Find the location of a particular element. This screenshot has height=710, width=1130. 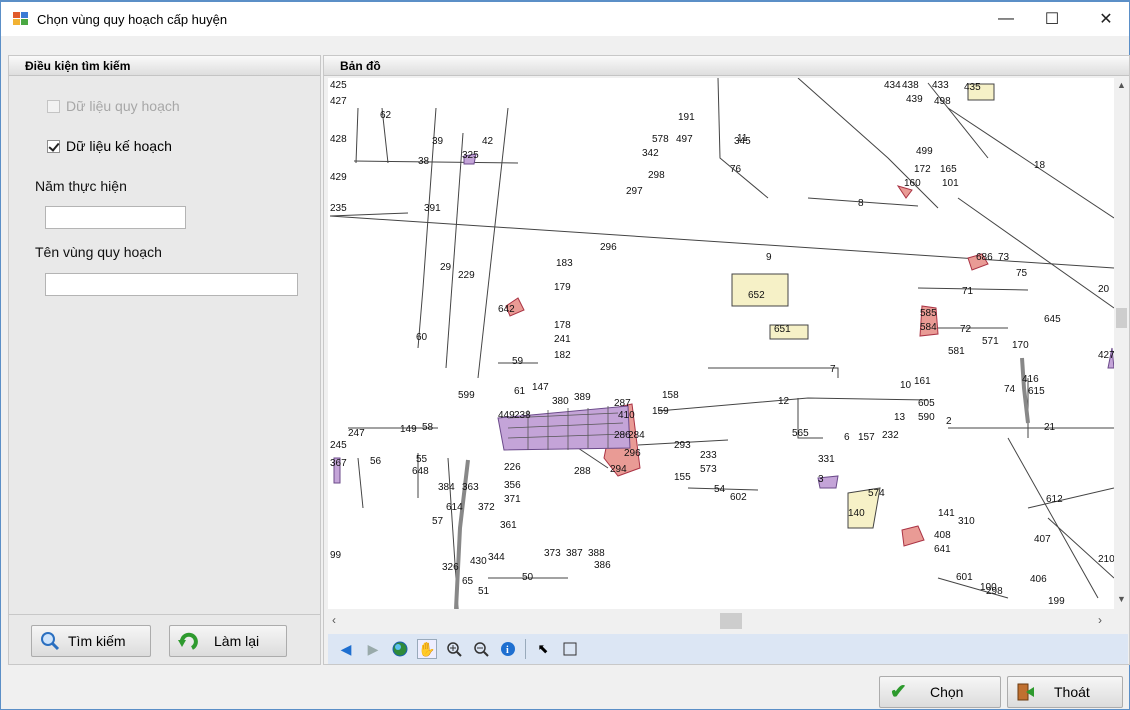

checkbox-icon is located at coordinates (53, 106).